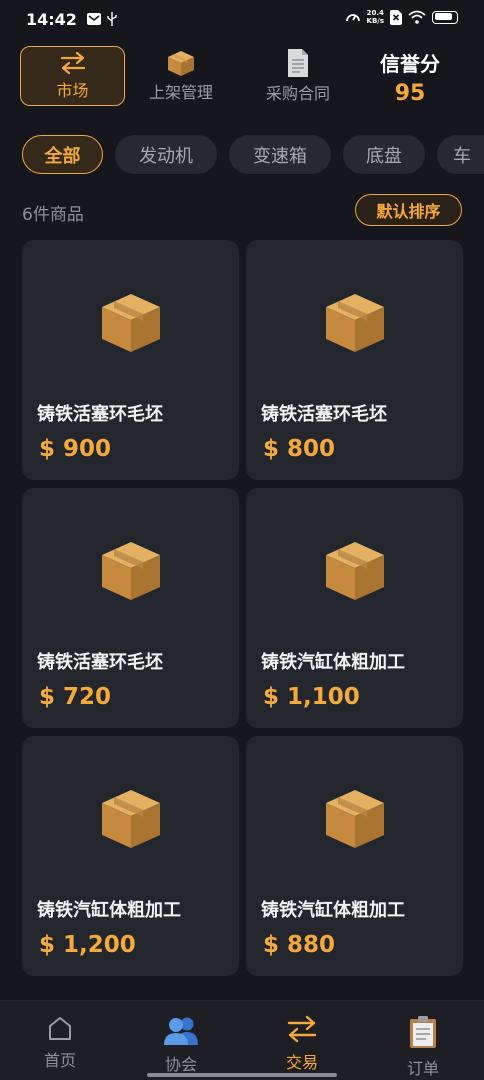 The image size is (484, 1080). I want to click on mail-icon, so click(93, 19).